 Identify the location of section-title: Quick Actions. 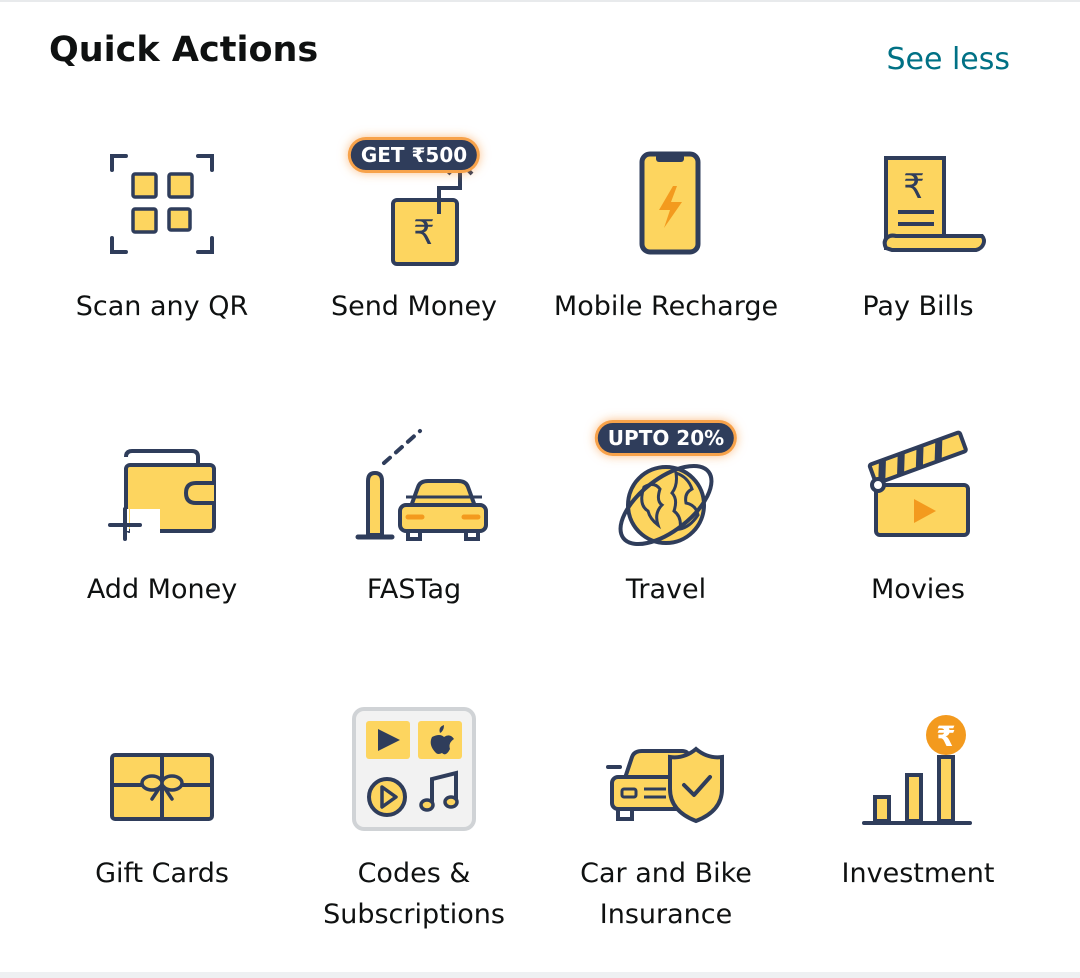
(184, 50).